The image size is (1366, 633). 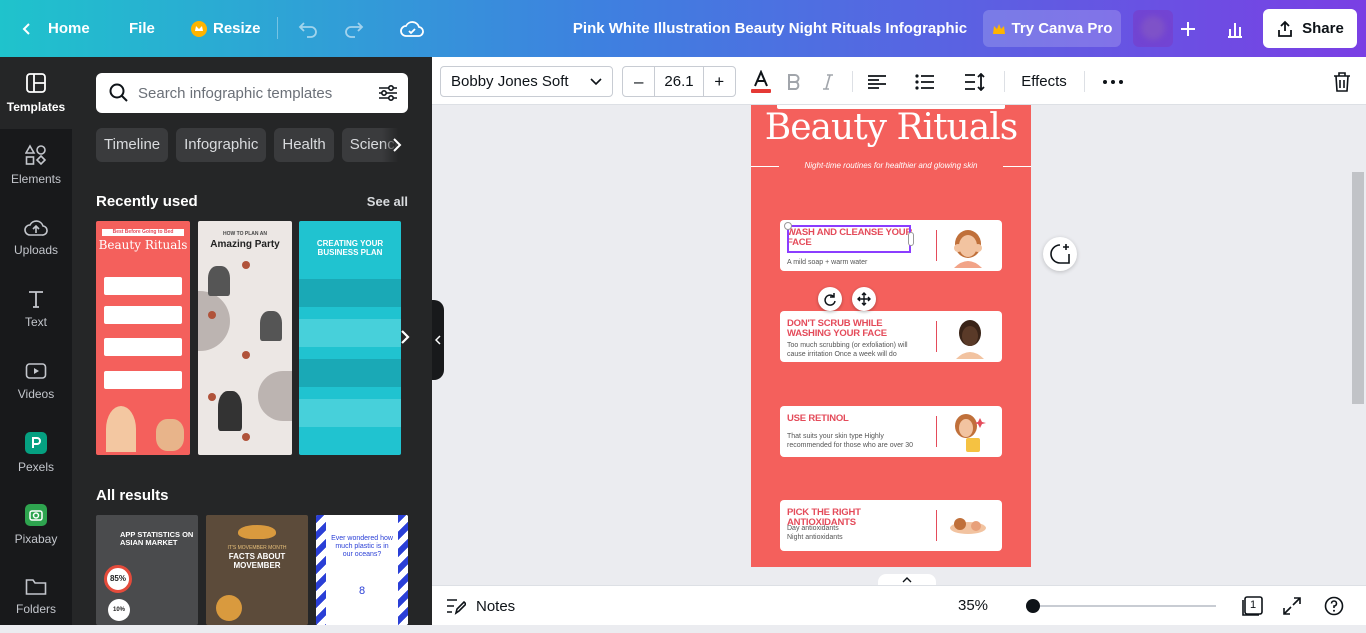 What do you see at coordinates (36, 309) in the screenshot?
I see `rail-text: Text` at bounding box center [36, 309].